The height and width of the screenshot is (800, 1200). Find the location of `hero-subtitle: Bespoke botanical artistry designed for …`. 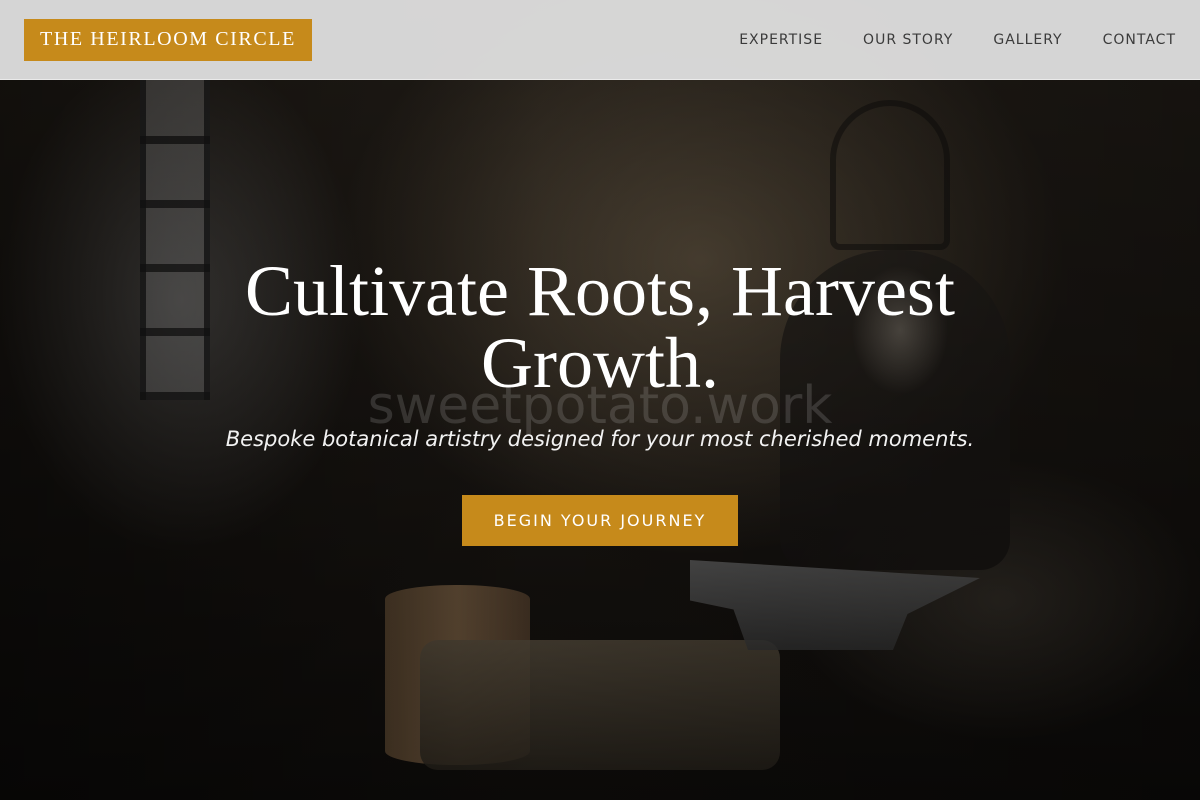

hero-subtitle: Bespoke botanical artistry designed for … is located at coordinates (600, 439).